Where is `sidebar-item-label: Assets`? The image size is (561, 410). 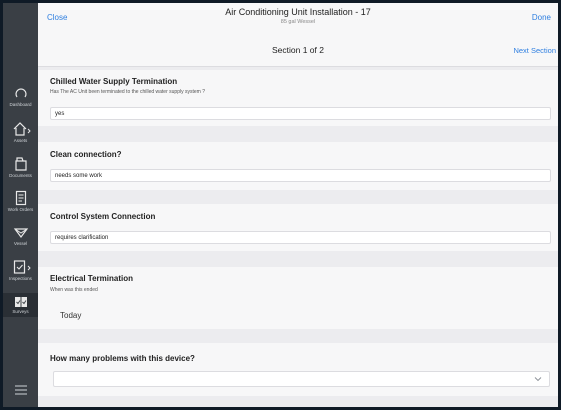 sidebar-item-label: Assets is located at coordinates (20, 140).